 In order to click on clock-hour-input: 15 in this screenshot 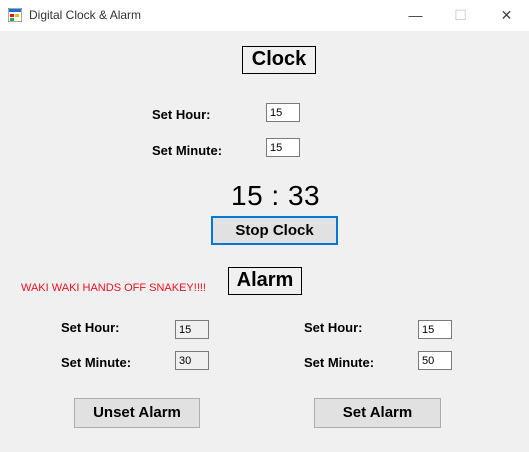, I will do `click(283, 112)`.